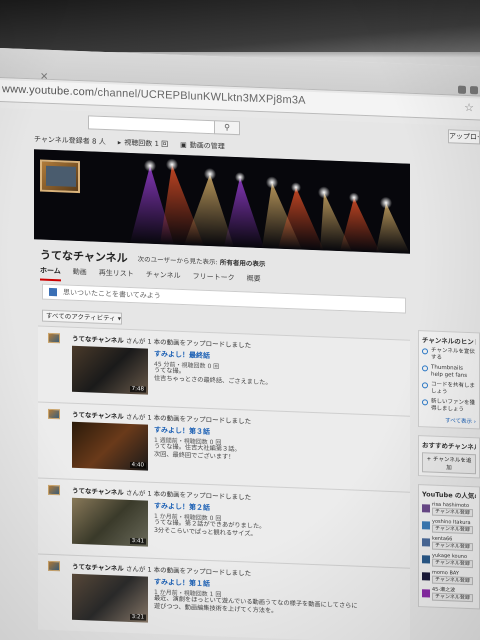  Describe the element at coordinates (110, 446) in the screenshot. I see `video-thumbnail: 4:40` at that location.